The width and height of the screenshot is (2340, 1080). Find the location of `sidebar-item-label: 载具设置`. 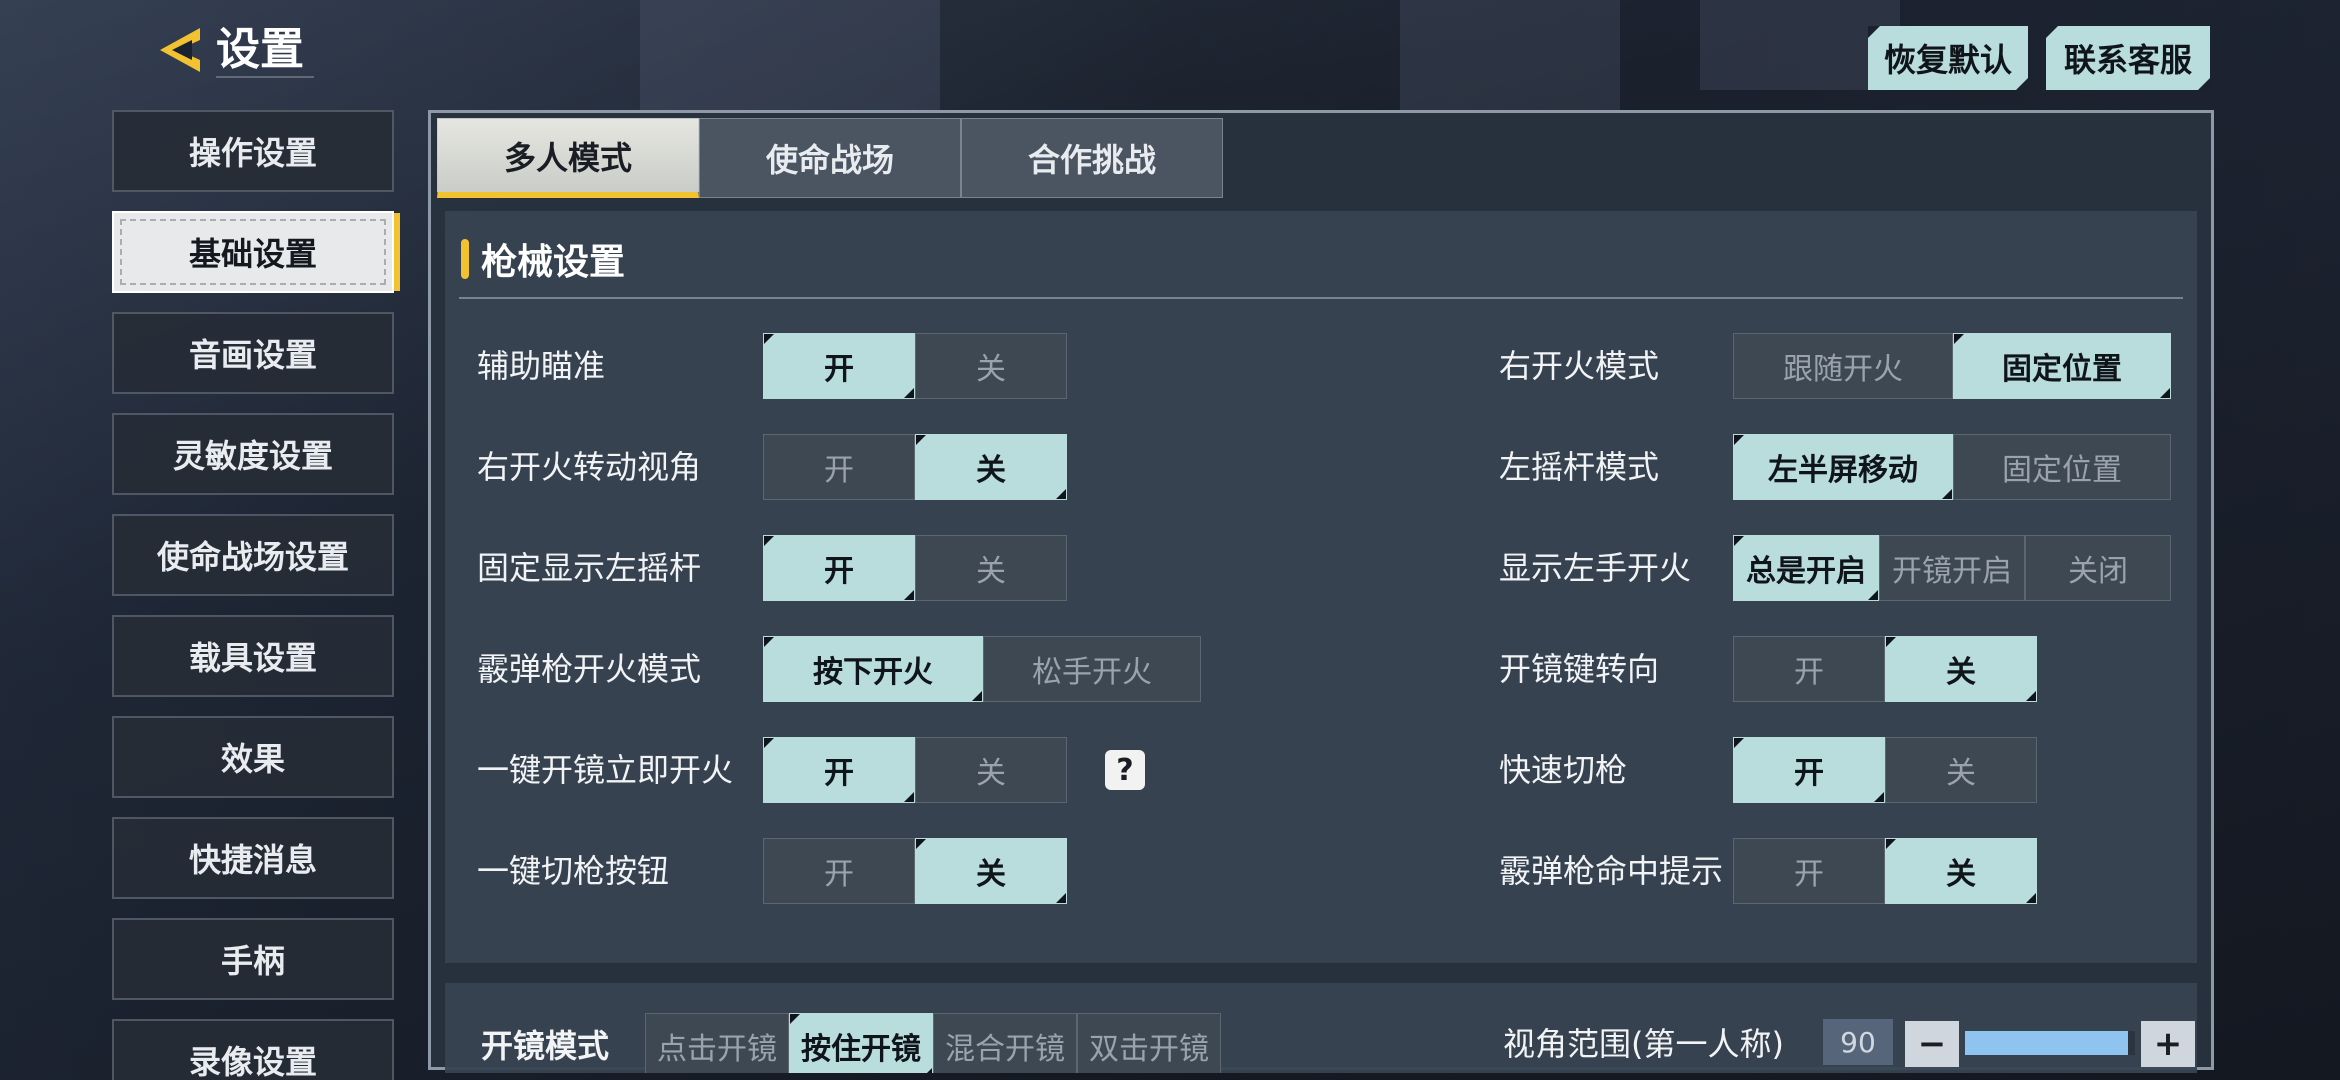

sidebar-item-label: 载具设置 is located at coordinates (252, 658).